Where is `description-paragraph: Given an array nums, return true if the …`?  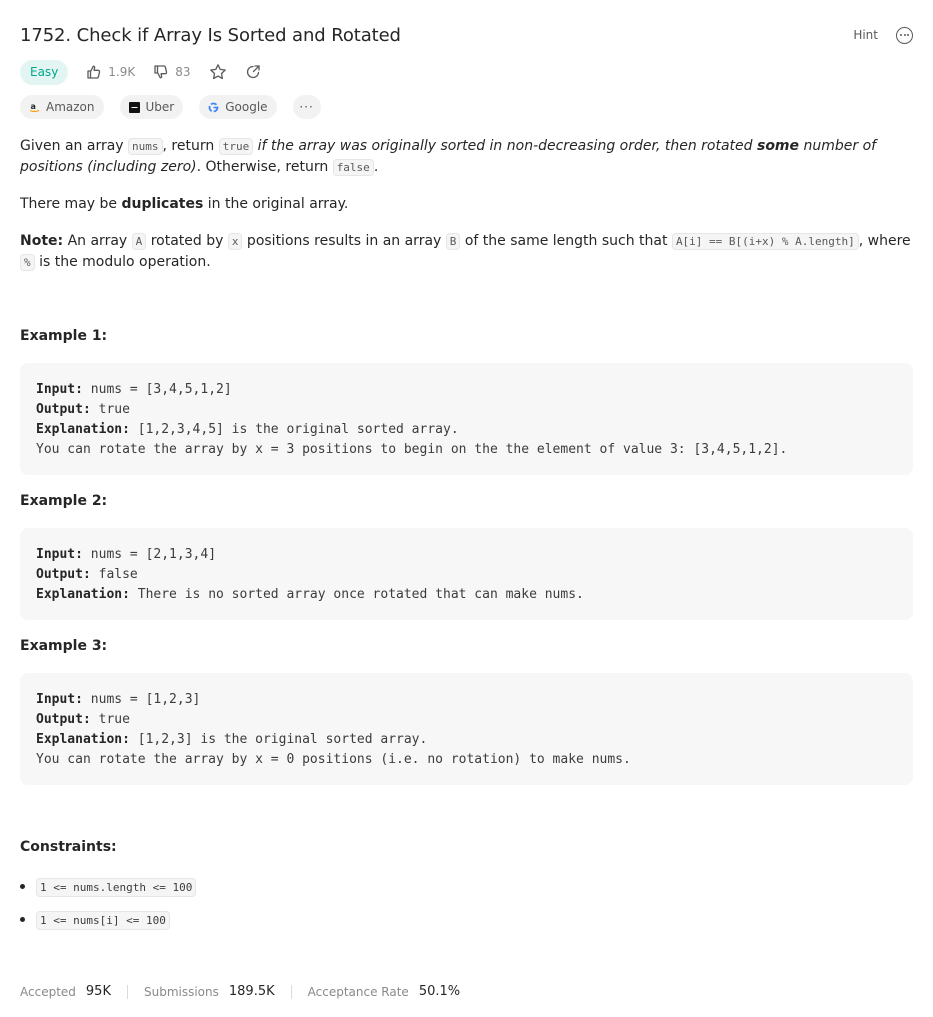
description-paragraph: Given an array nums, return true if the … is located at coordinates (466, 157).